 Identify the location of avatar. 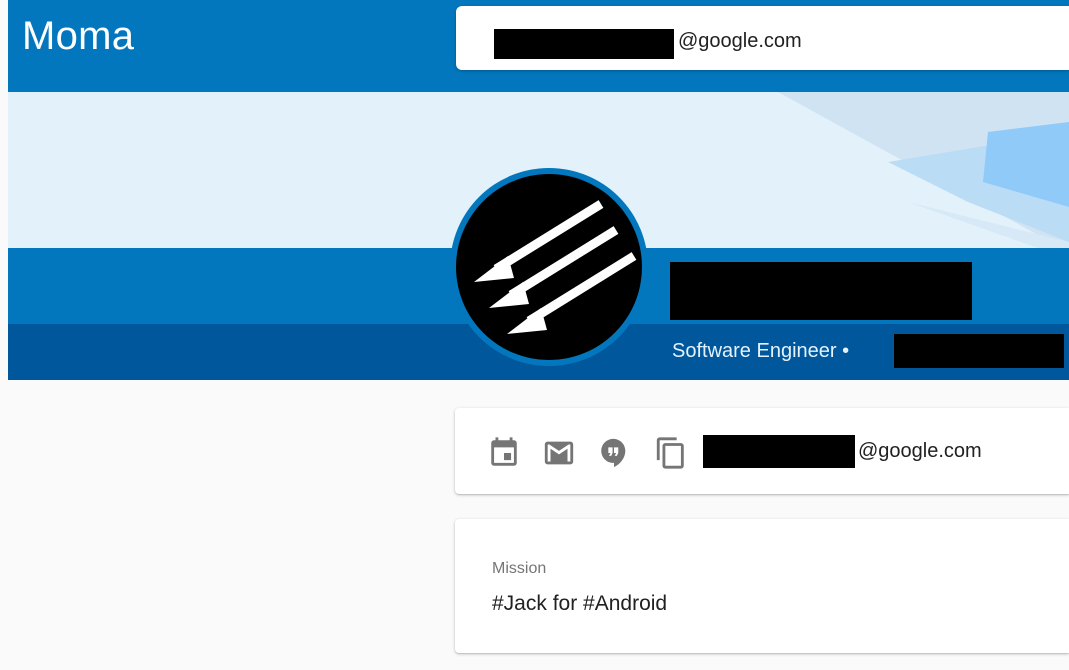
(549, 267).